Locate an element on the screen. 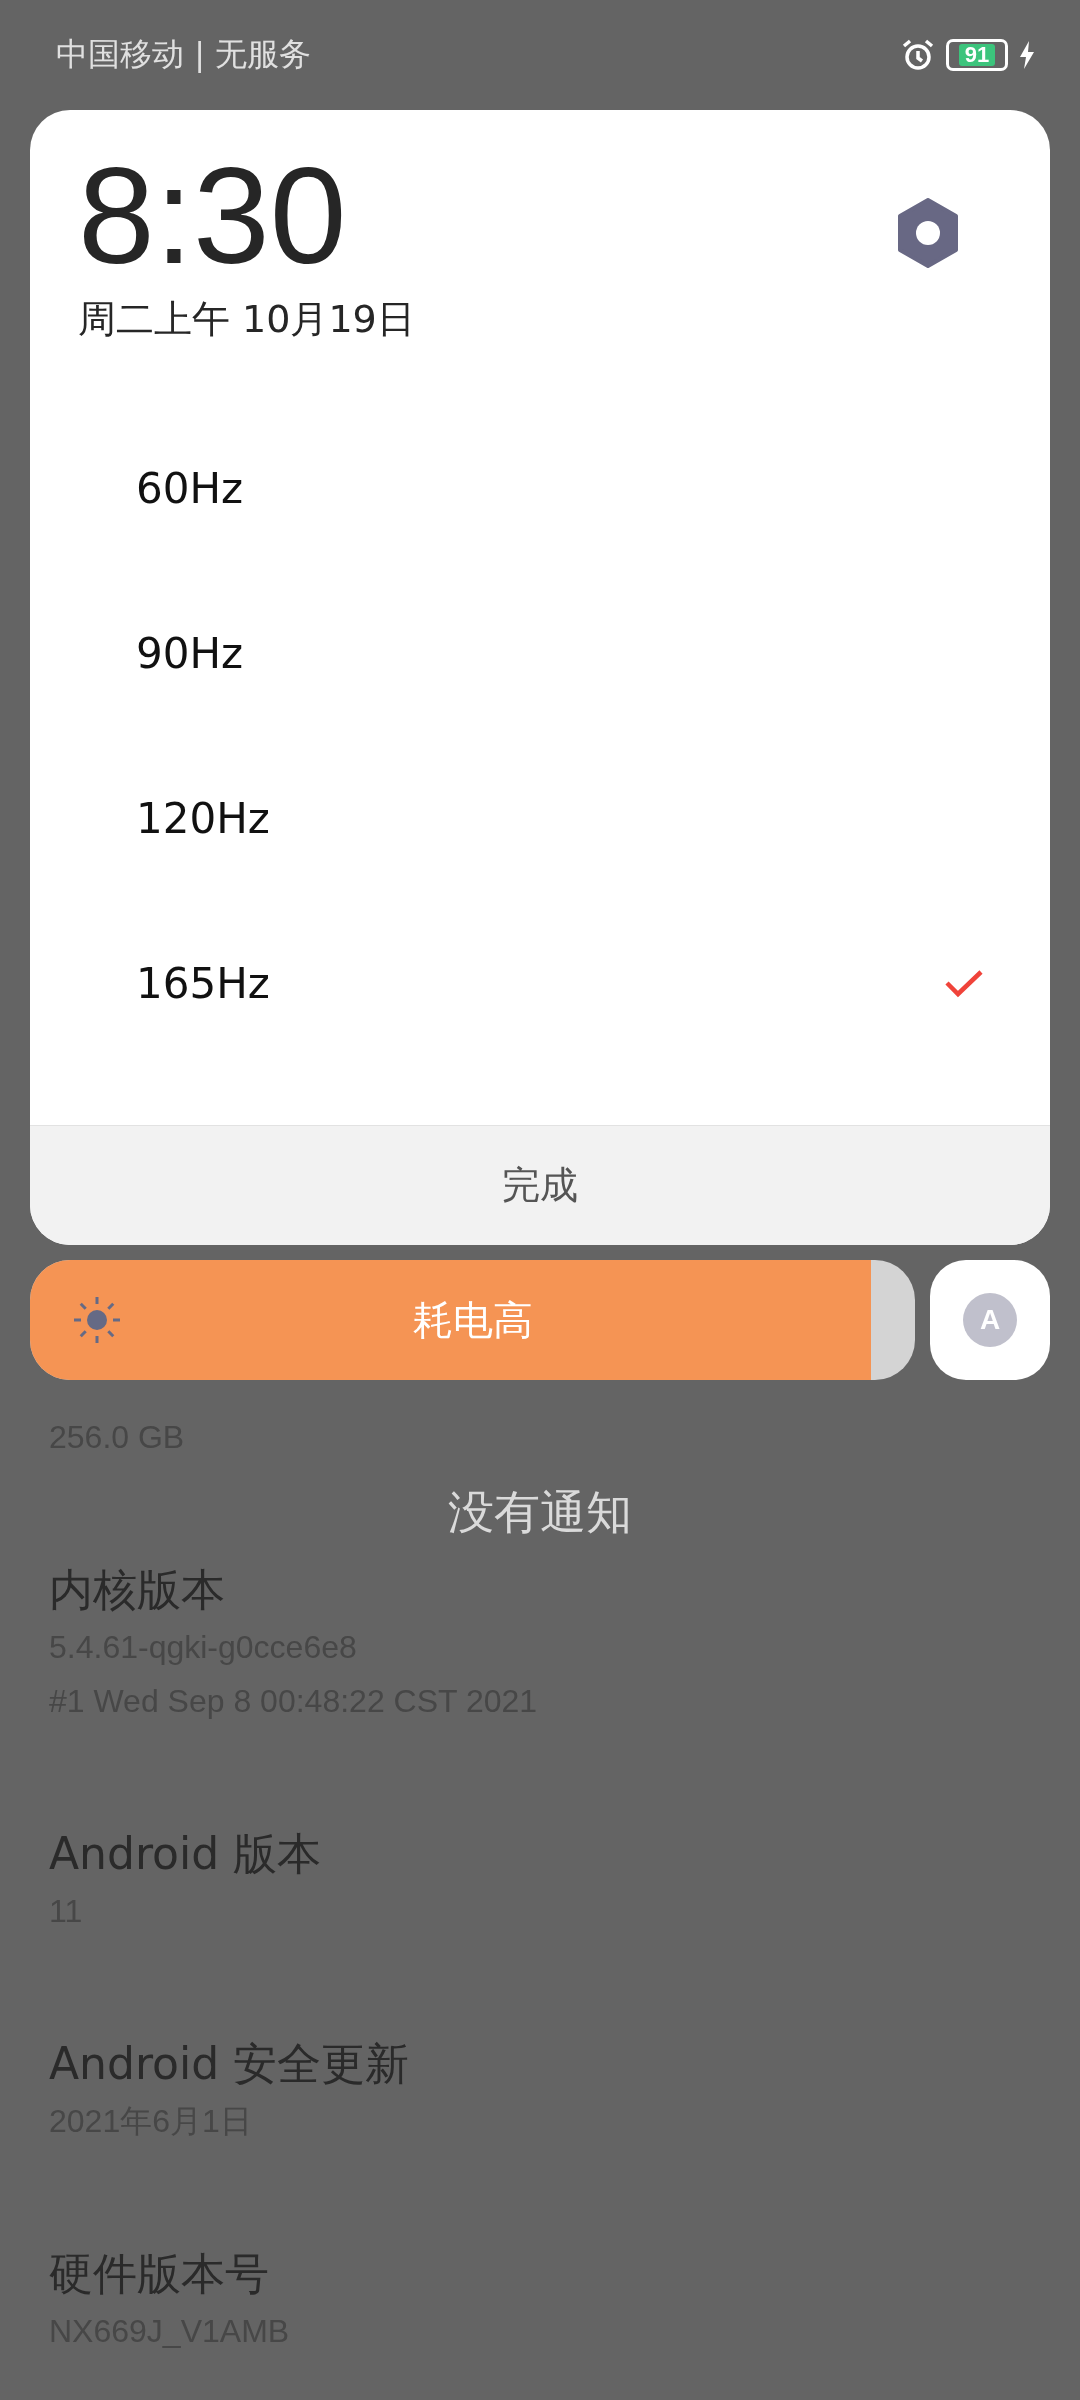 The image size is (1080, 2400). date-text: 周二上午 10月19日 is located at coordinates (246, 319).